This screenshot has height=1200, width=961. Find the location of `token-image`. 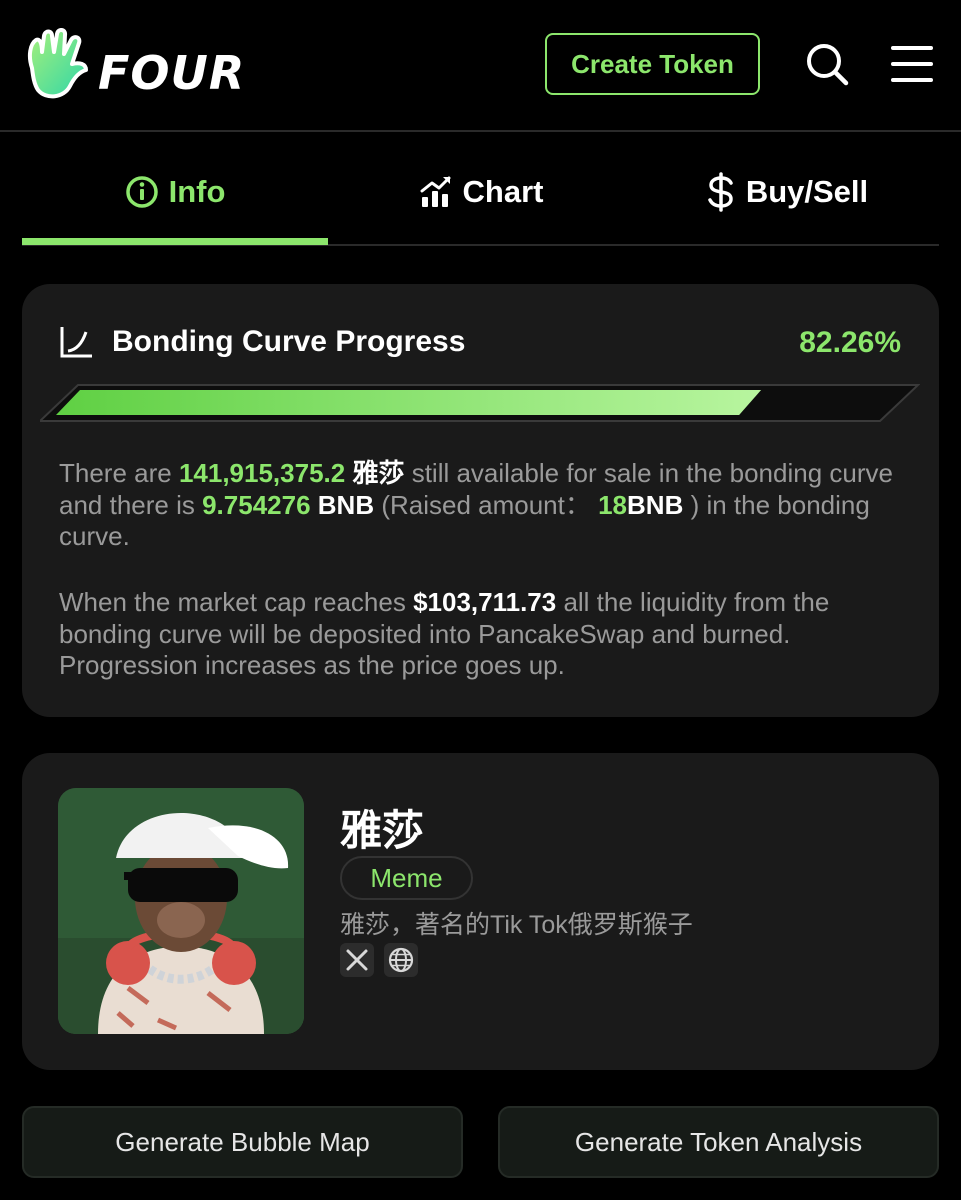

token-image is located at coordinates (181, 911).